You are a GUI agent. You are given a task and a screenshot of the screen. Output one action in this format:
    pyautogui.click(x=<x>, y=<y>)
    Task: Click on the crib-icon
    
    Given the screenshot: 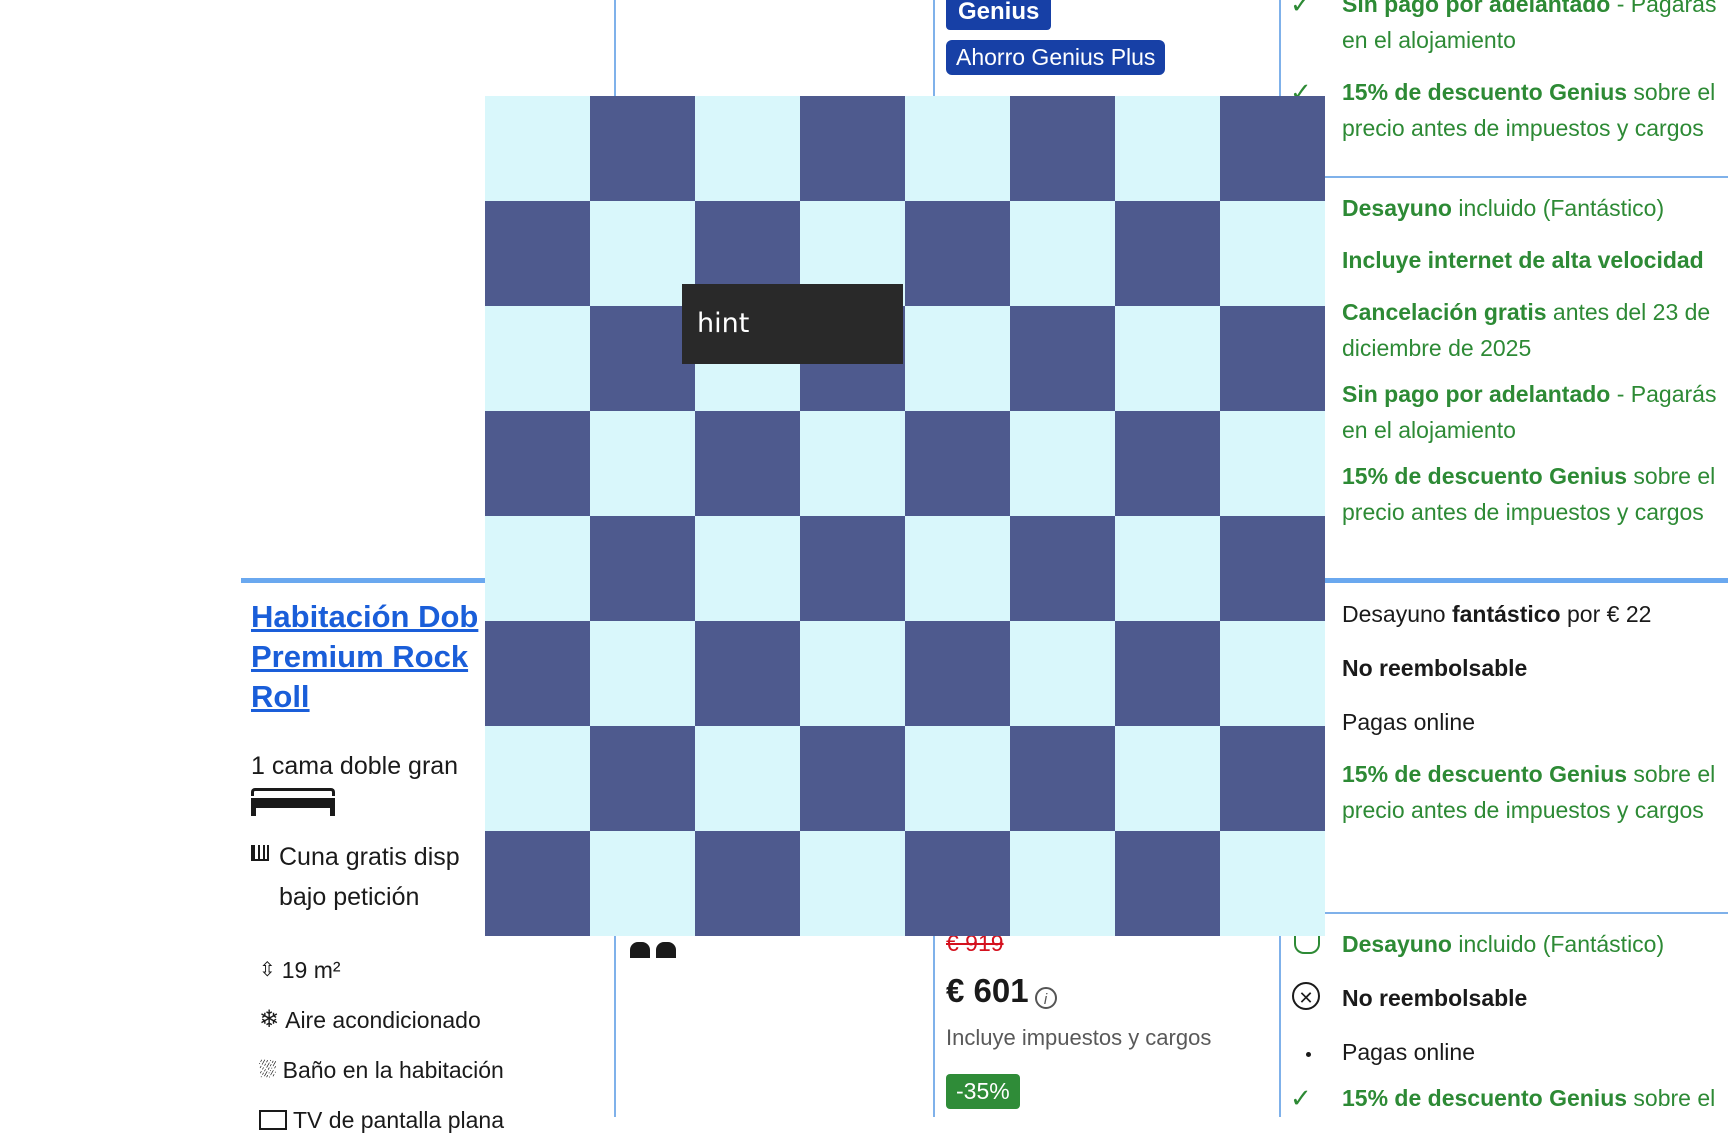 What is the action you would take?
    pyautogui.click(x=260, y=853)
    